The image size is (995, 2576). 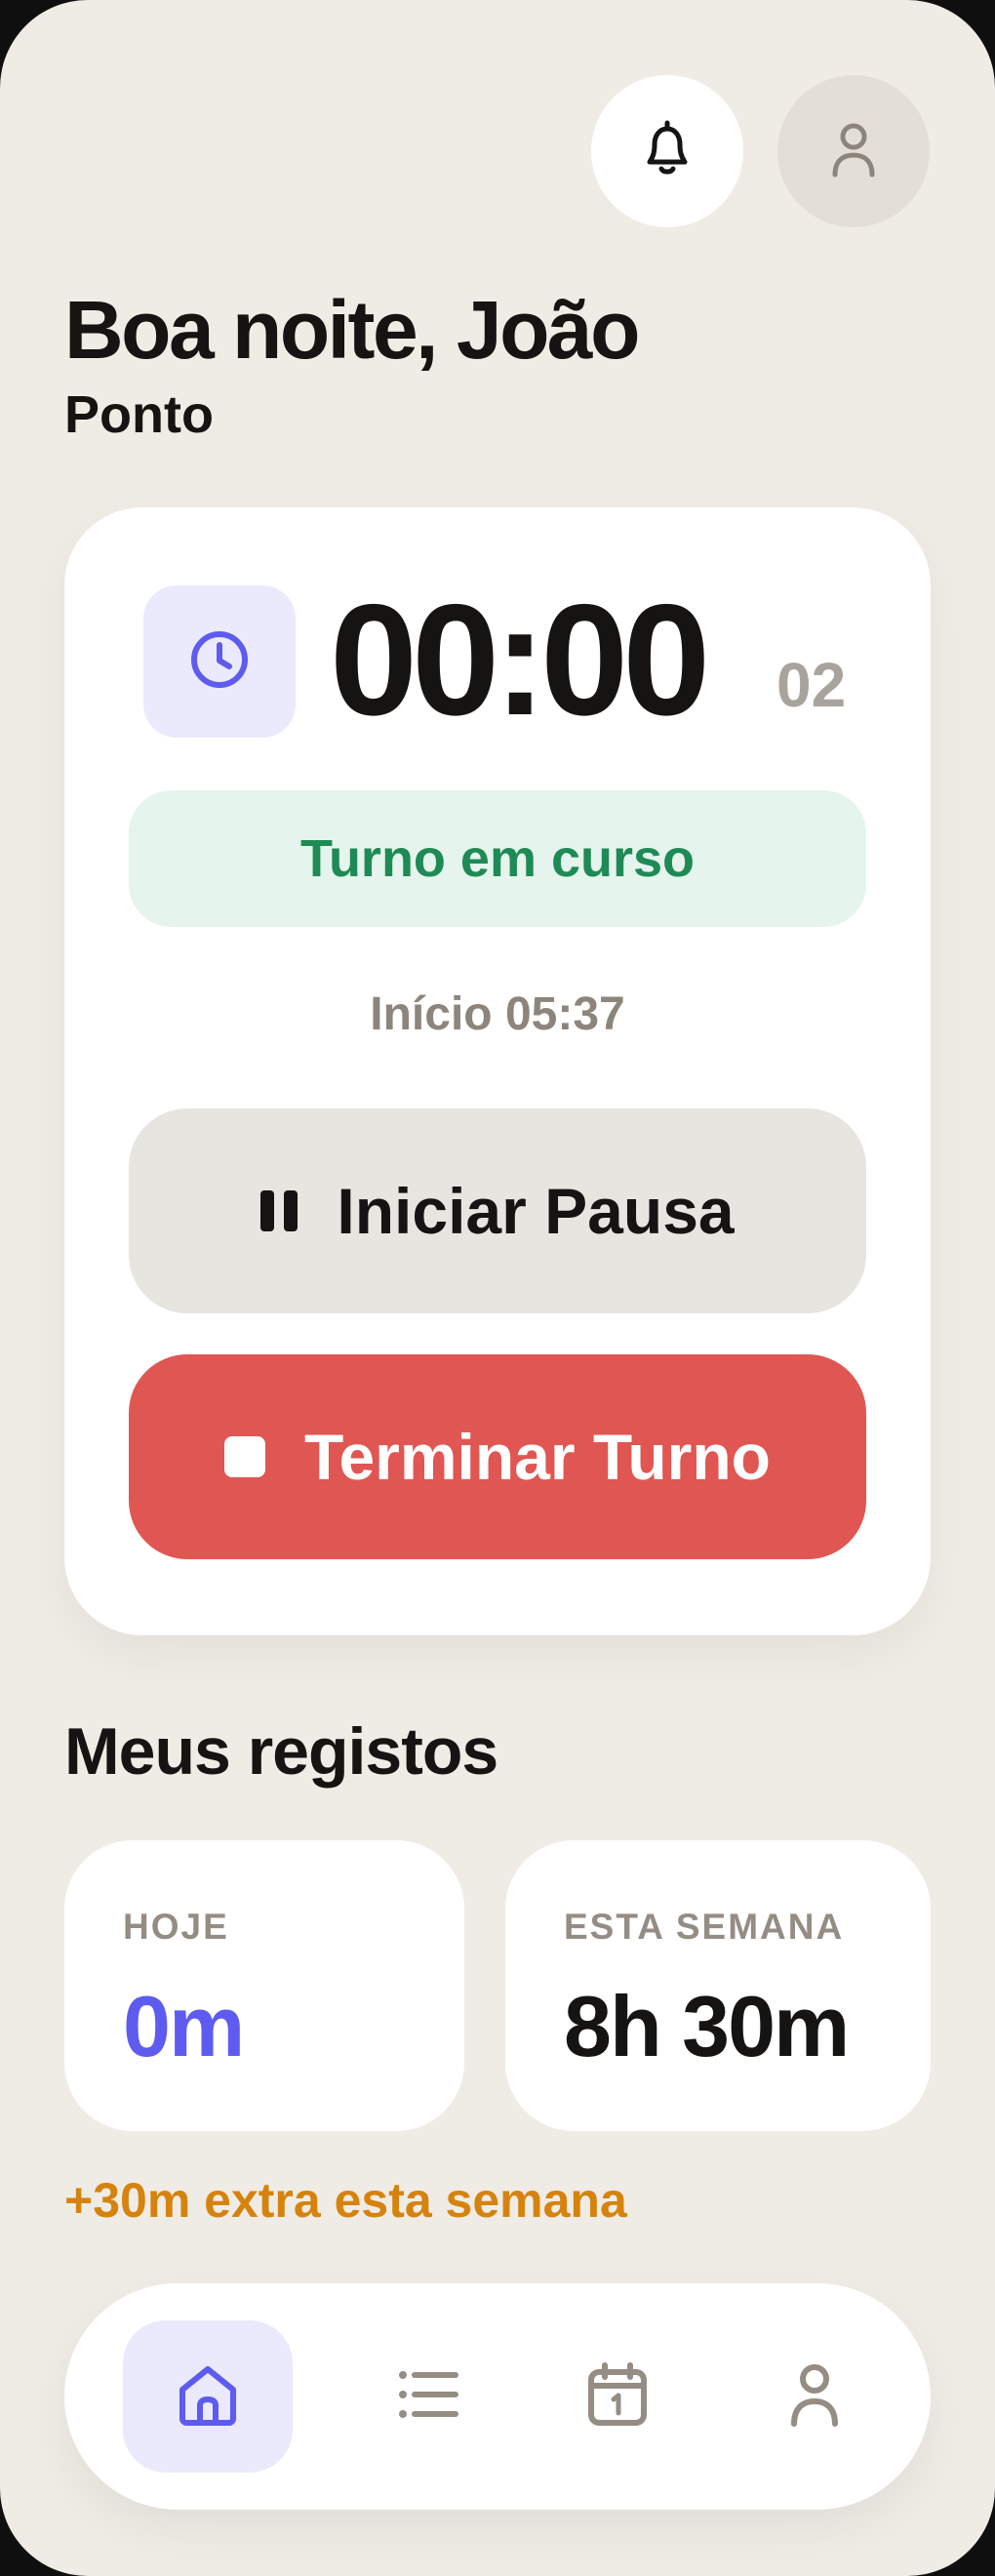 I want to click on week-stat-card: ESTA SEMANA 8h 30m, so click(x=718, y=1985).